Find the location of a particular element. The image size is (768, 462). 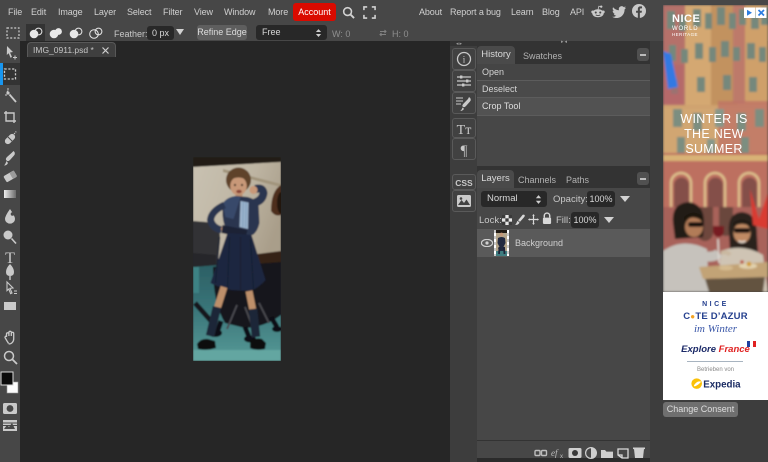

svg-text: WINTER IS is located at coordinates (713, 119).